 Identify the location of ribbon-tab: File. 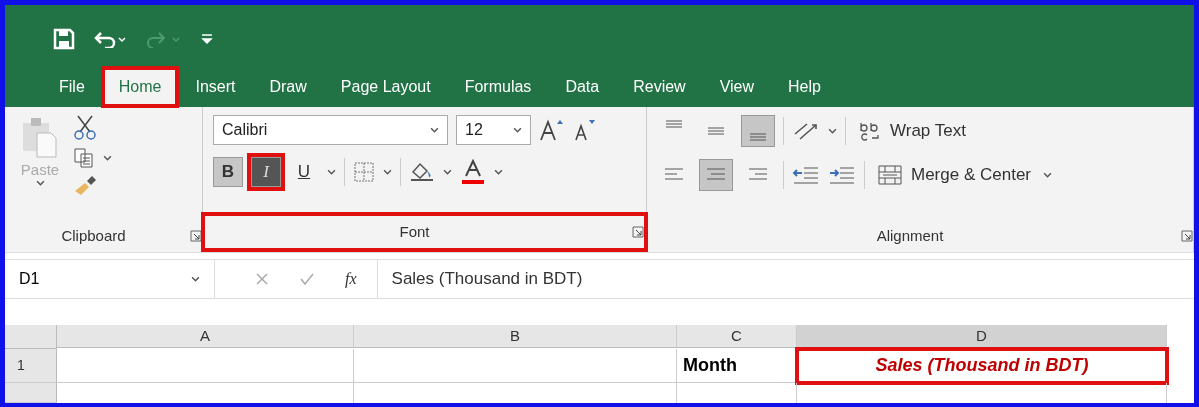
(72, 86).